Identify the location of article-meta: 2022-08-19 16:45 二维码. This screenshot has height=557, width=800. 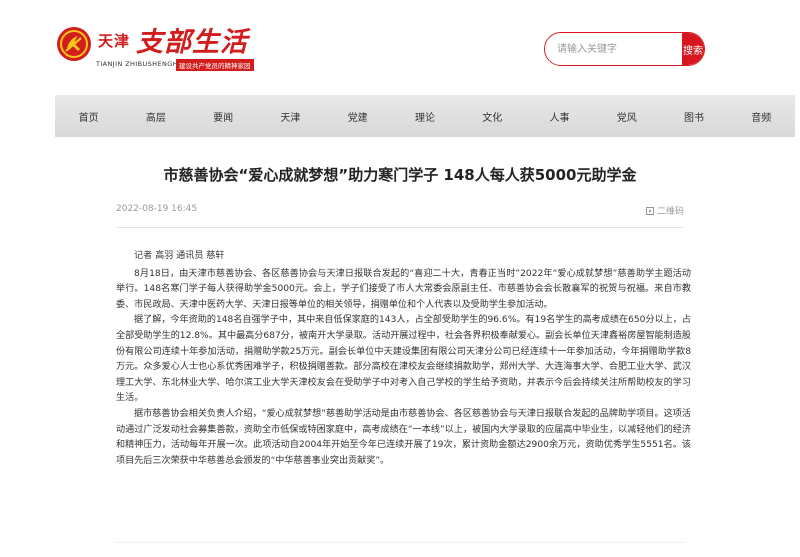
(400, 213).